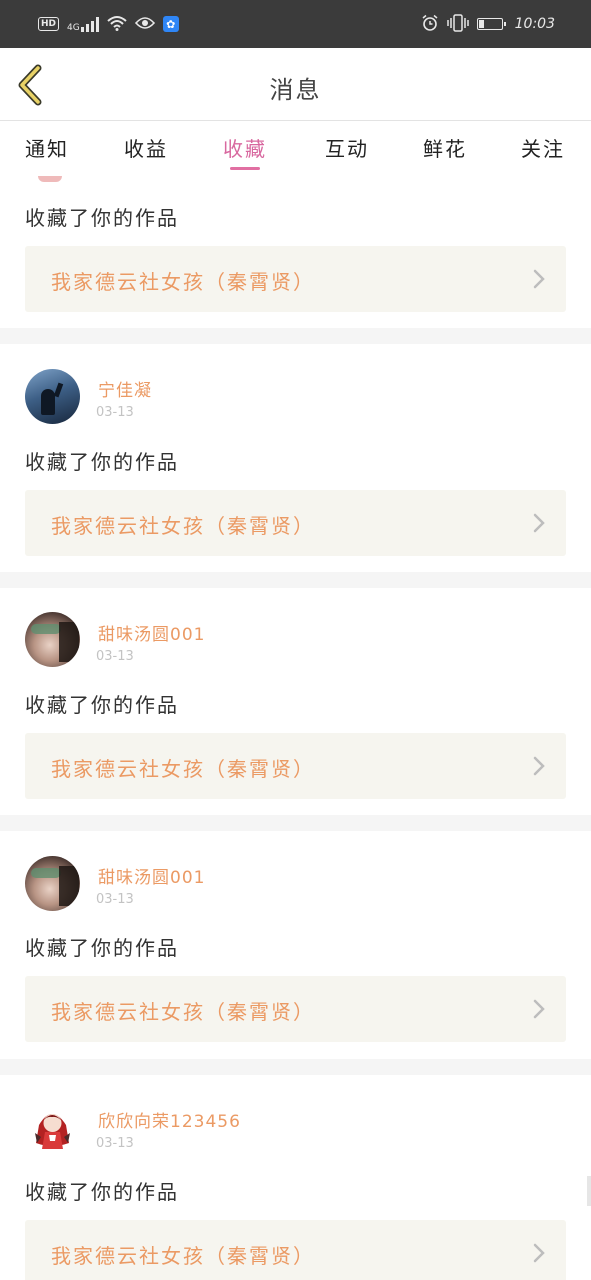 The image size is (591, 1280). I want to click on tab-favorites: 收藏, so click(245, 147).